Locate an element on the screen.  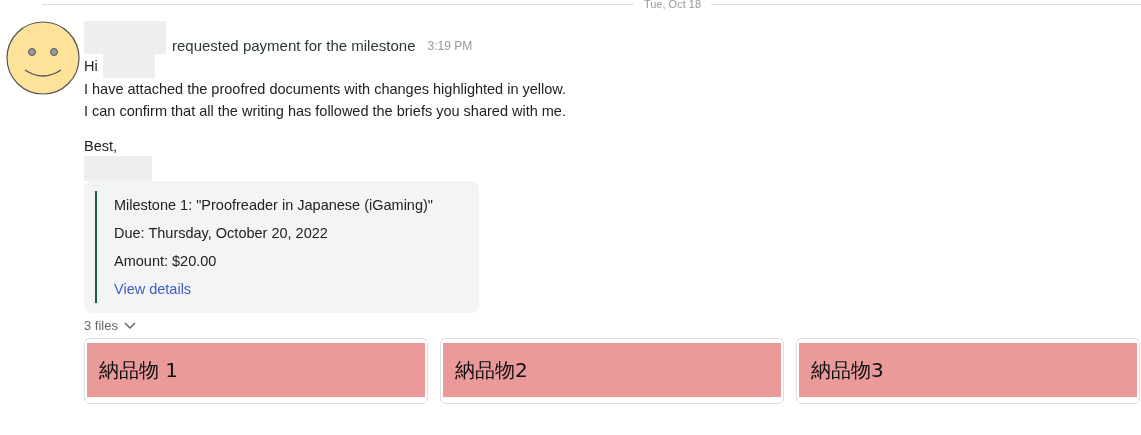
view-details-link: View details is located at coordinates (286, 289).